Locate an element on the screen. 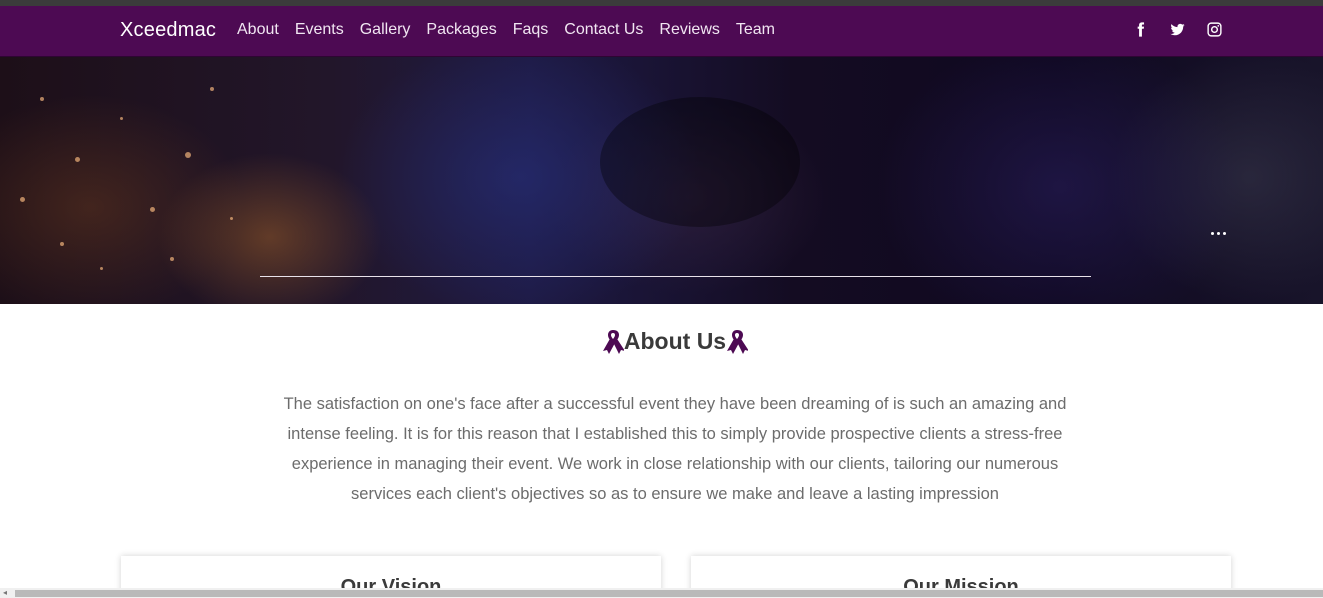  about-title: About Us is located at coordinates (675, 341).